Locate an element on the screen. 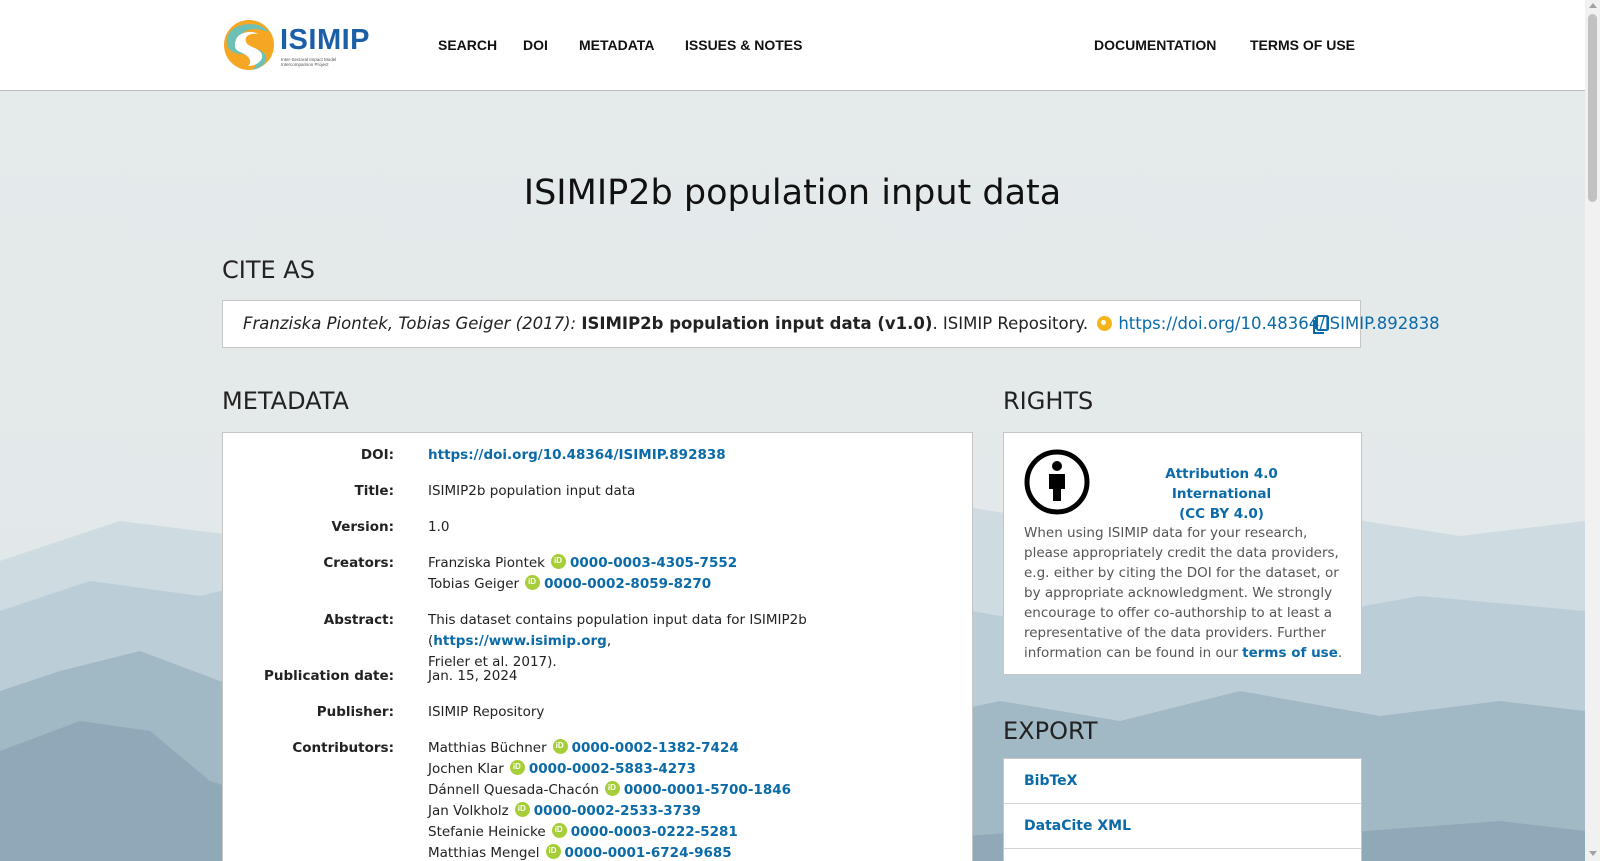  meta-label: Contributors: is located at coordinates (343, 748).